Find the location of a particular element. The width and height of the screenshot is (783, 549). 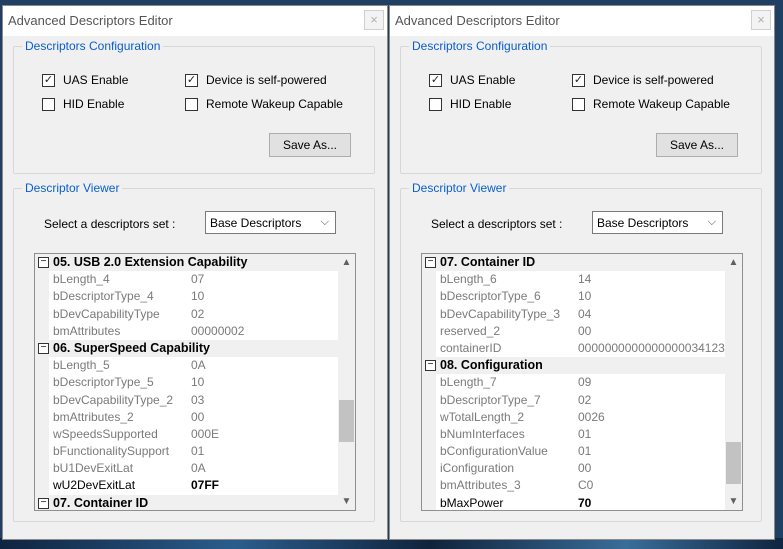

property-value: 07 is located at coordinates (197, 279).